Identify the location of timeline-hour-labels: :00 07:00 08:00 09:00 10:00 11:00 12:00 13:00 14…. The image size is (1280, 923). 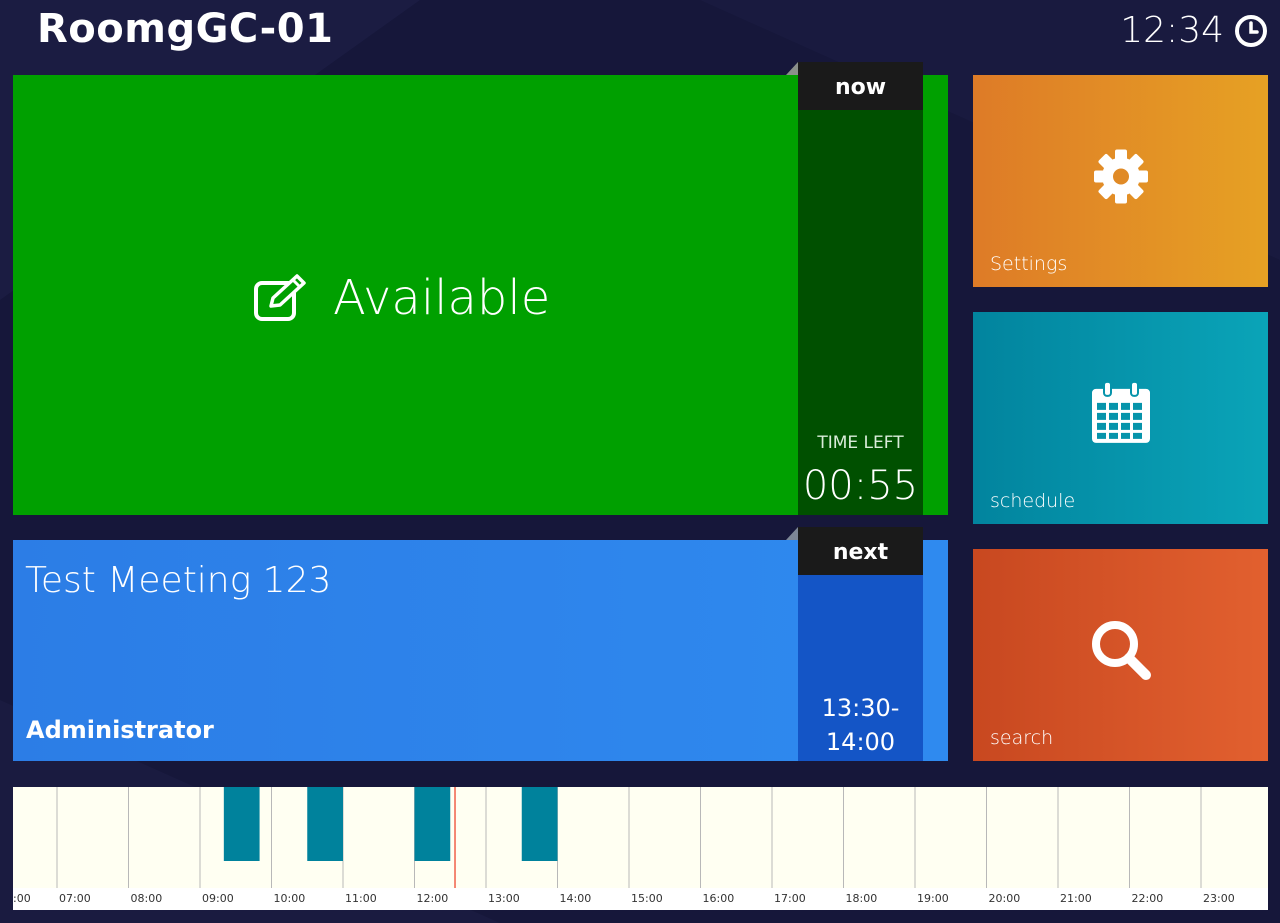
(640, 899).